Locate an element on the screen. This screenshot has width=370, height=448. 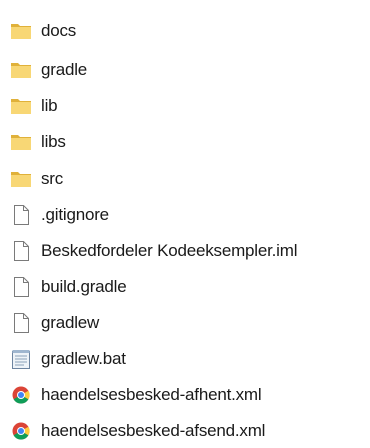
file-name: libs is located at coordinates (53, 141).